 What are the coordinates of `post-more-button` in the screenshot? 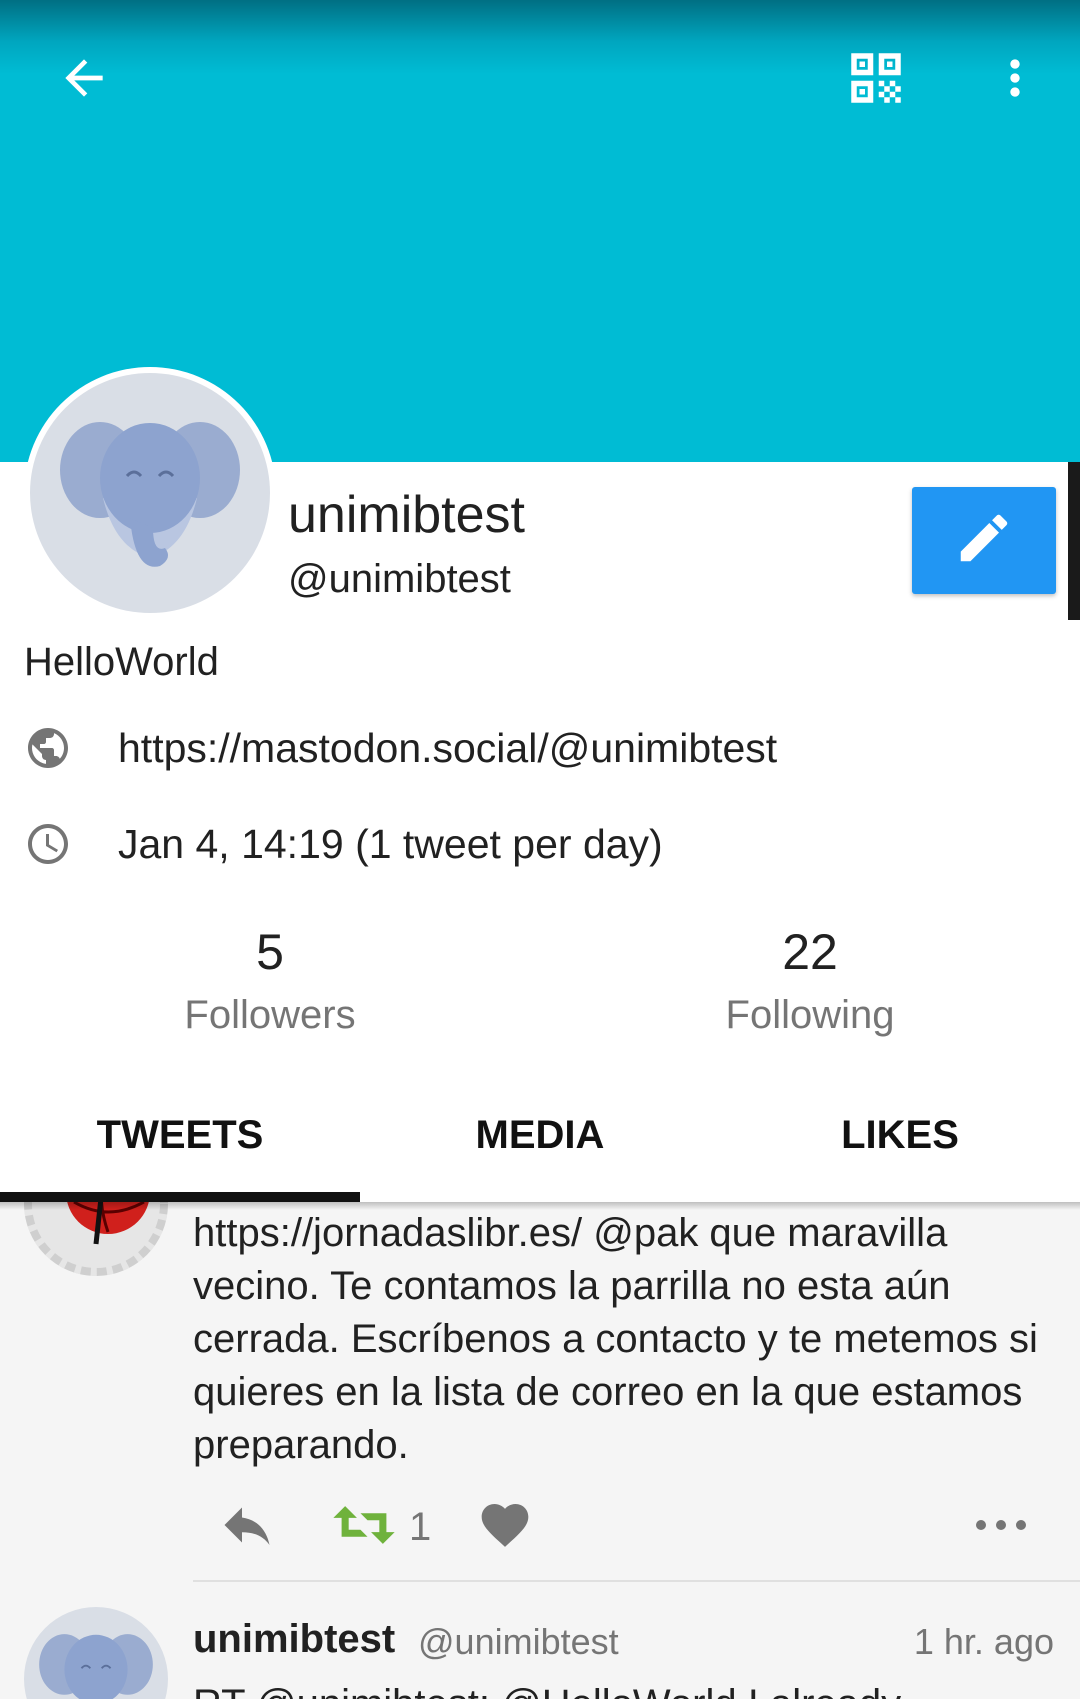 It's located at (1001, 1527).